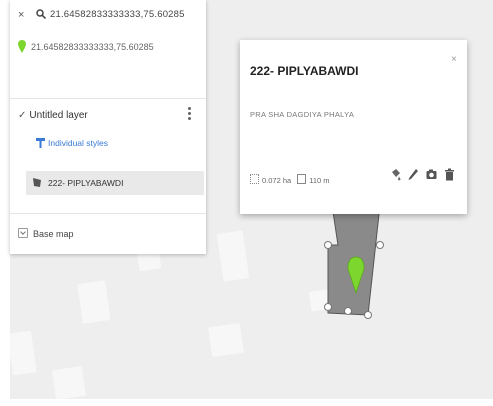  What do you see at coordinates (86, 183) in the screenshot?
I see `feature-label: 222- PIPLYABAWDI` at bounding box center [86, 183].